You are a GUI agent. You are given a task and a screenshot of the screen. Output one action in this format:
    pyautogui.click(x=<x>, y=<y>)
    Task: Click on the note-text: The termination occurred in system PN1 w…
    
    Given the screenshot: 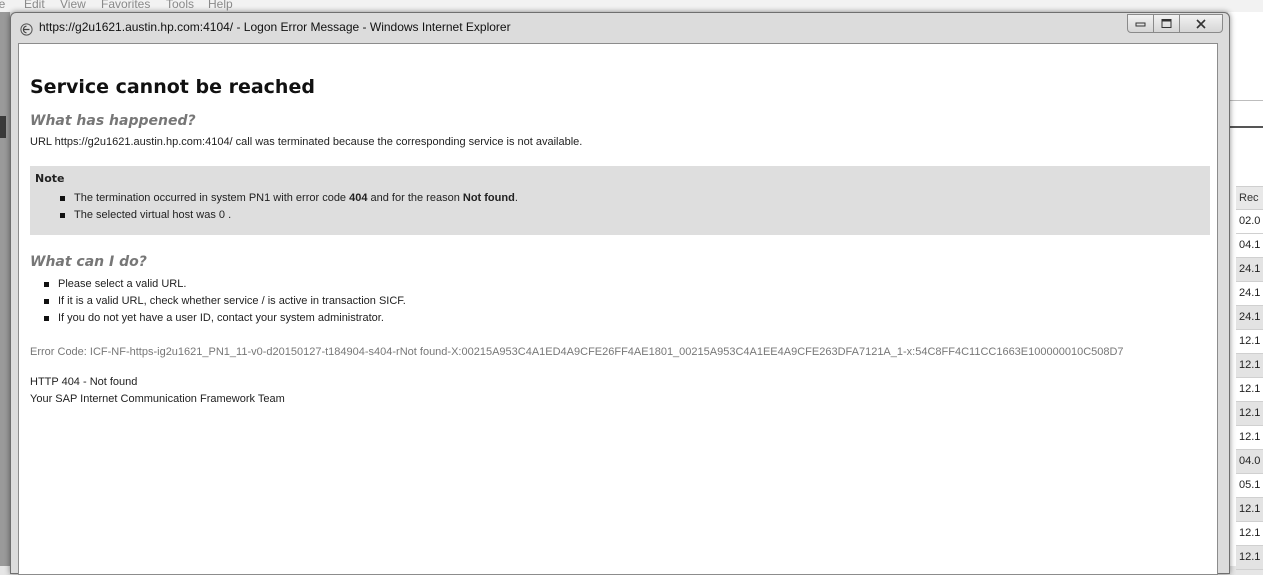 What is the action you would take?
    pyautogui.click(x=212, y=198)
    